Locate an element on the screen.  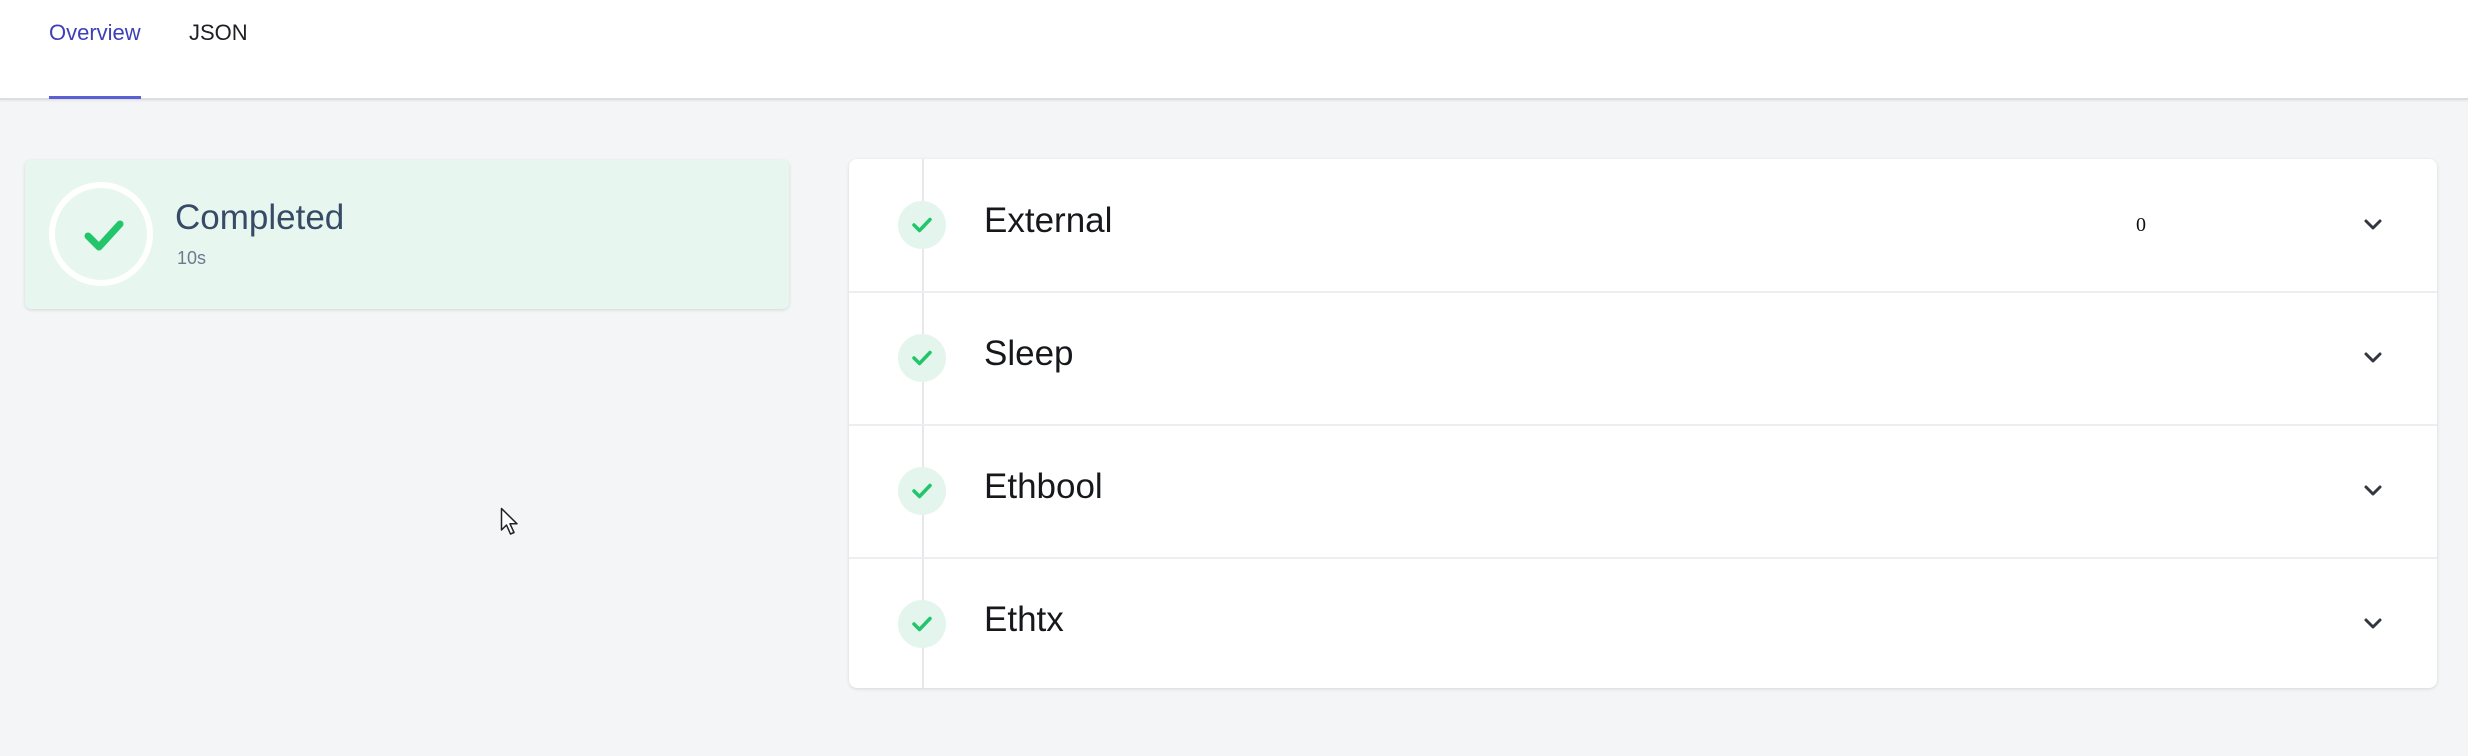
tab-bar: Overview JSON is located at coordinates (1234, 50).